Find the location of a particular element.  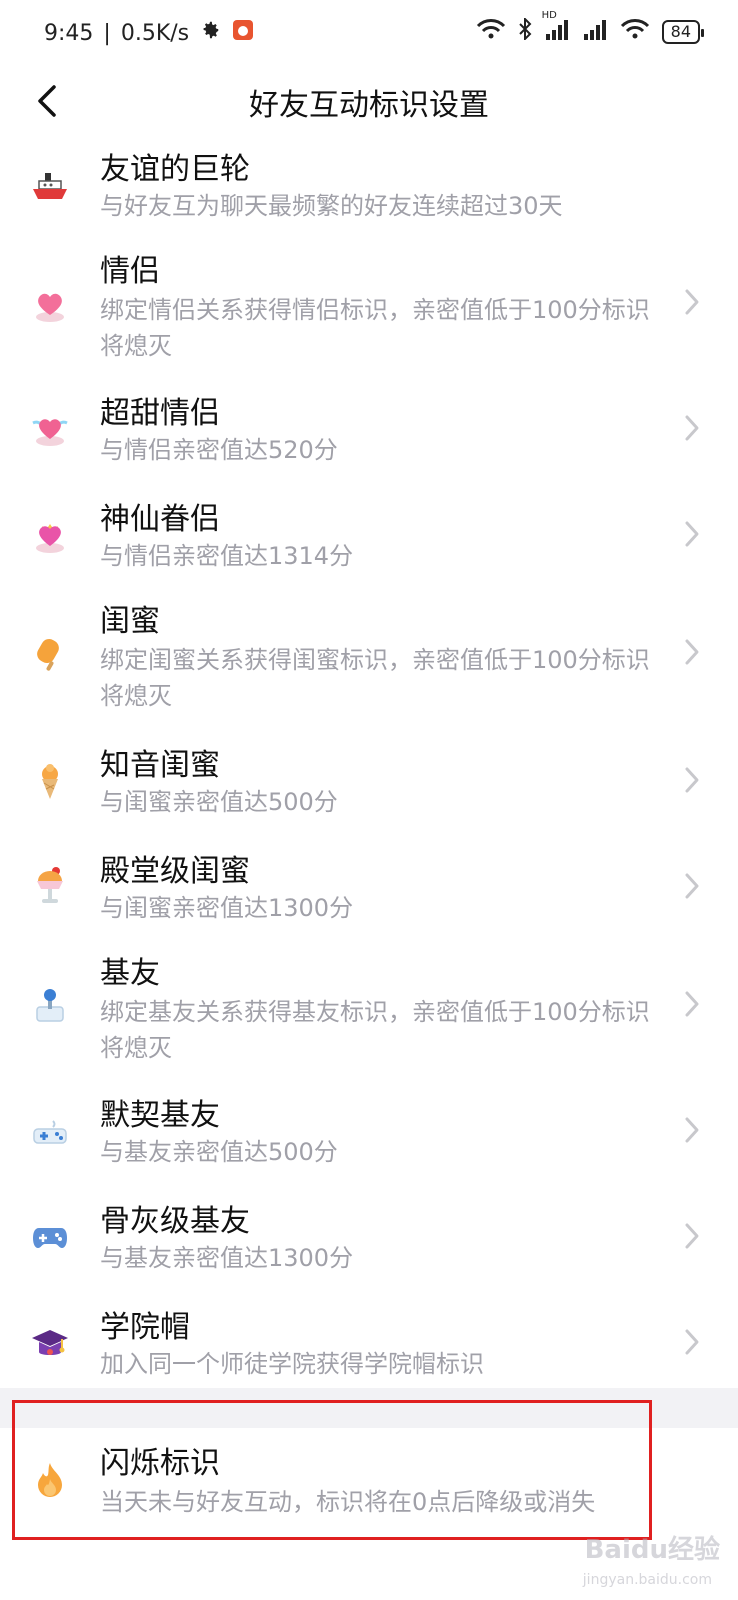

signal-icon: HD is located at coordinates (556, 27).